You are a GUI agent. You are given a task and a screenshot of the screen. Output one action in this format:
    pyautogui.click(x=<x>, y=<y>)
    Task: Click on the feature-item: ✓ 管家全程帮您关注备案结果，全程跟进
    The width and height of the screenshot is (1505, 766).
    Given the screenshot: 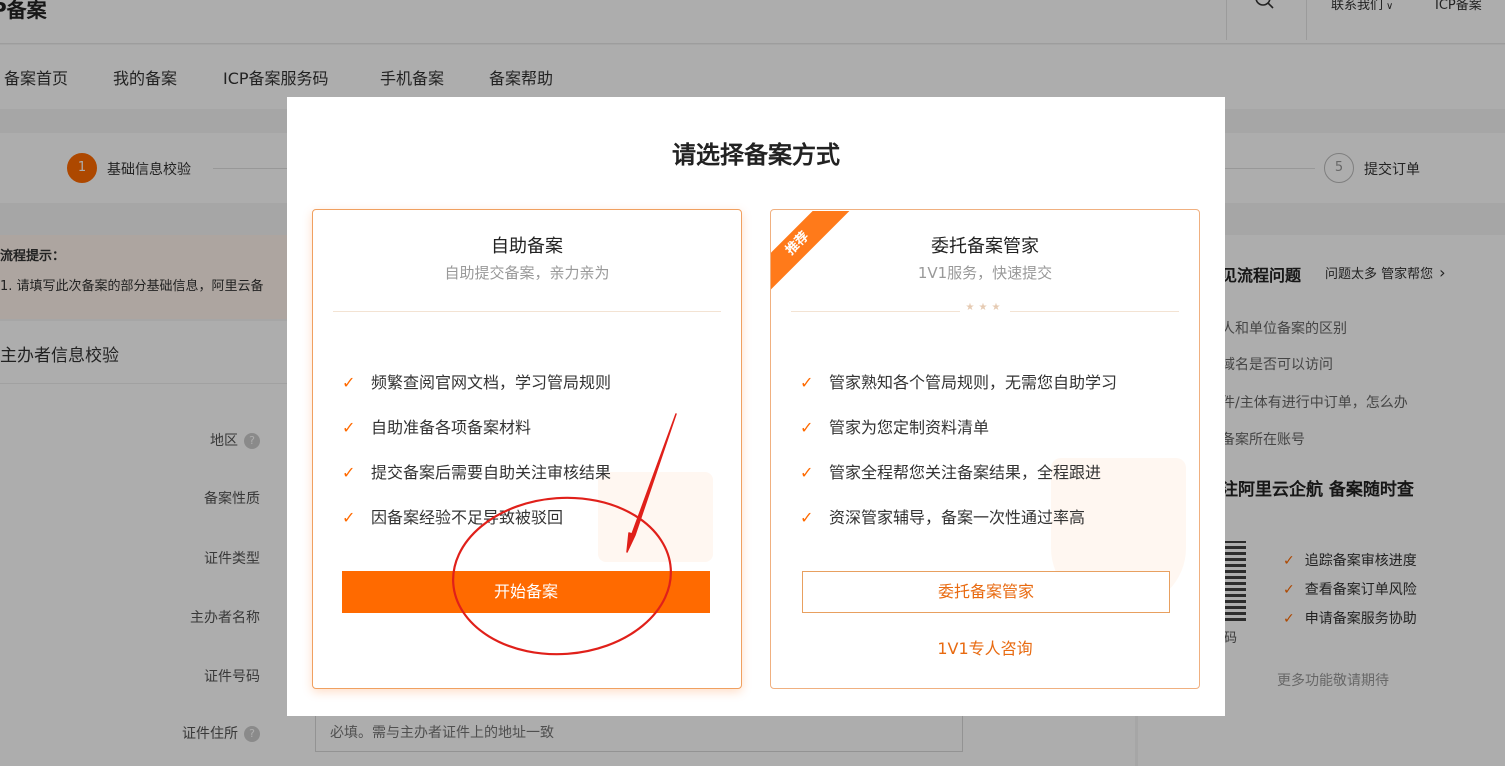 What is the action you would take?
    pyautogui.click(x=951, y=472)
    